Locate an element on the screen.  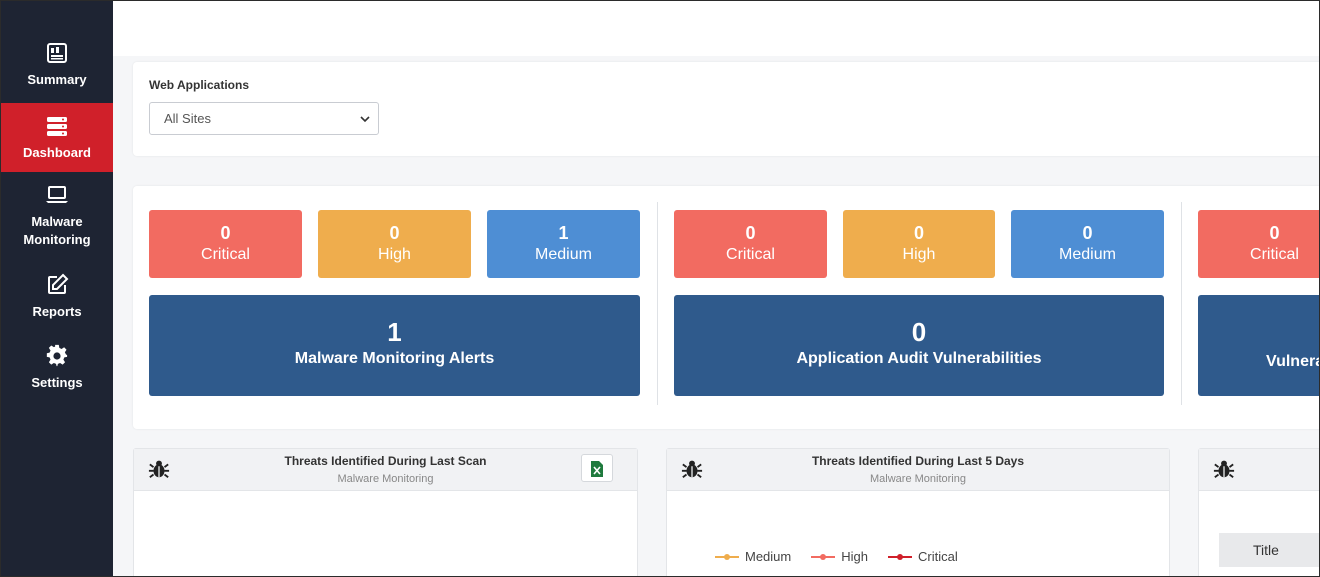
table-header-title: Title is located at coordinates (1269, 550).